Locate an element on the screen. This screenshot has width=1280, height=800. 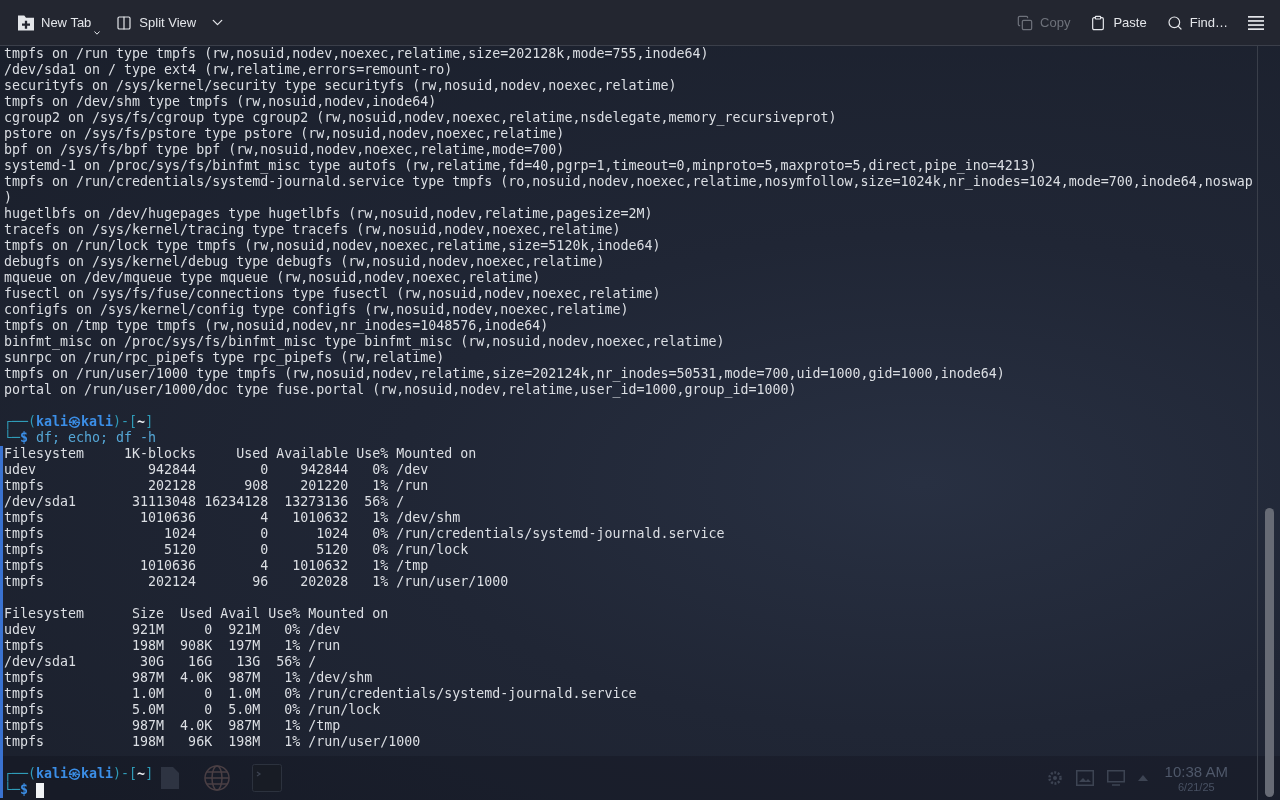
command-line: └─$ is located at coordinates (16, 790).